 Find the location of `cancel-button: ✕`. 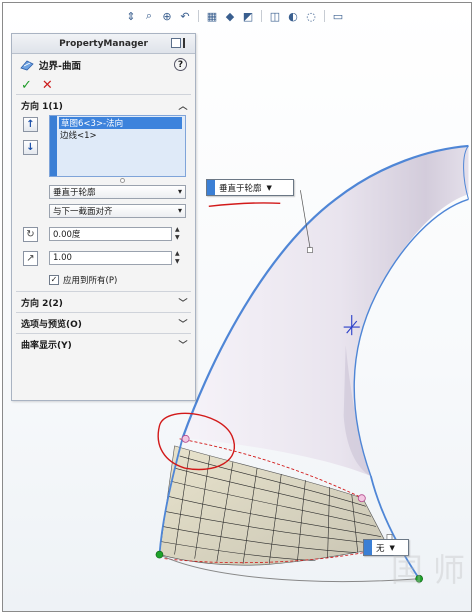

cancel-button: ✕ is located at coordinates (47, 85).